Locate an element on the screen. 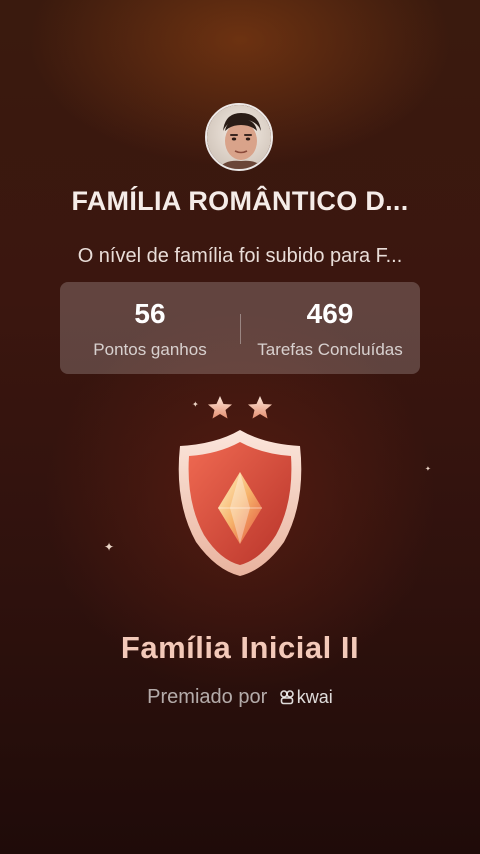 The image size is (480, 854). stat-tasks: 469 Tarefas Concluídas is located at coordinates (330, 328).